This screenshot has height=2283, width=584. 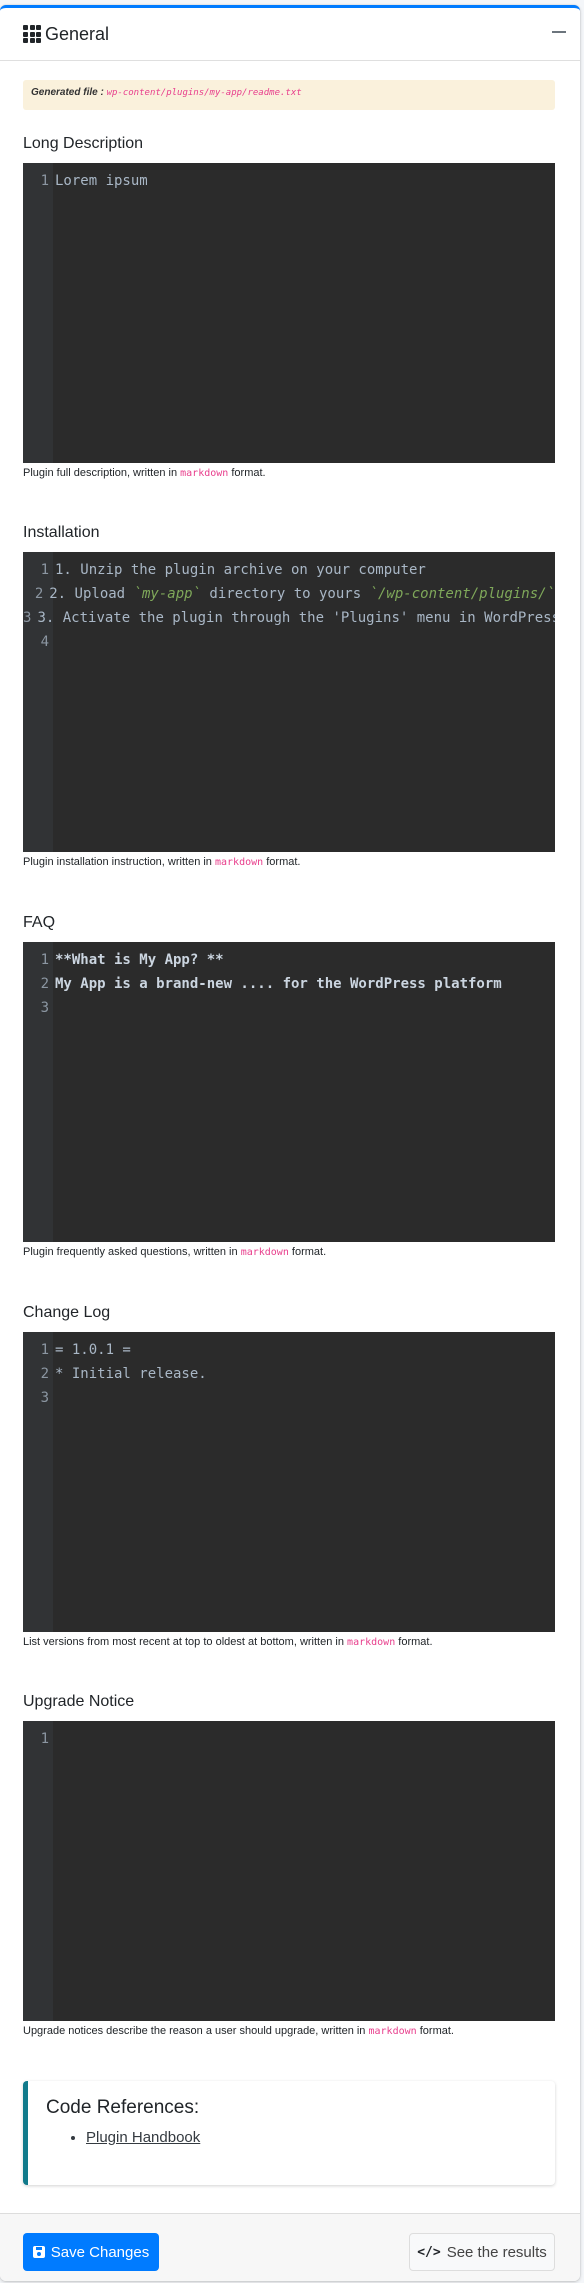 What do you see at coordinates (311, 2137) in the screenshot?
I see `list-item: Plugin Handbook` at bounding box center [311, 2137].